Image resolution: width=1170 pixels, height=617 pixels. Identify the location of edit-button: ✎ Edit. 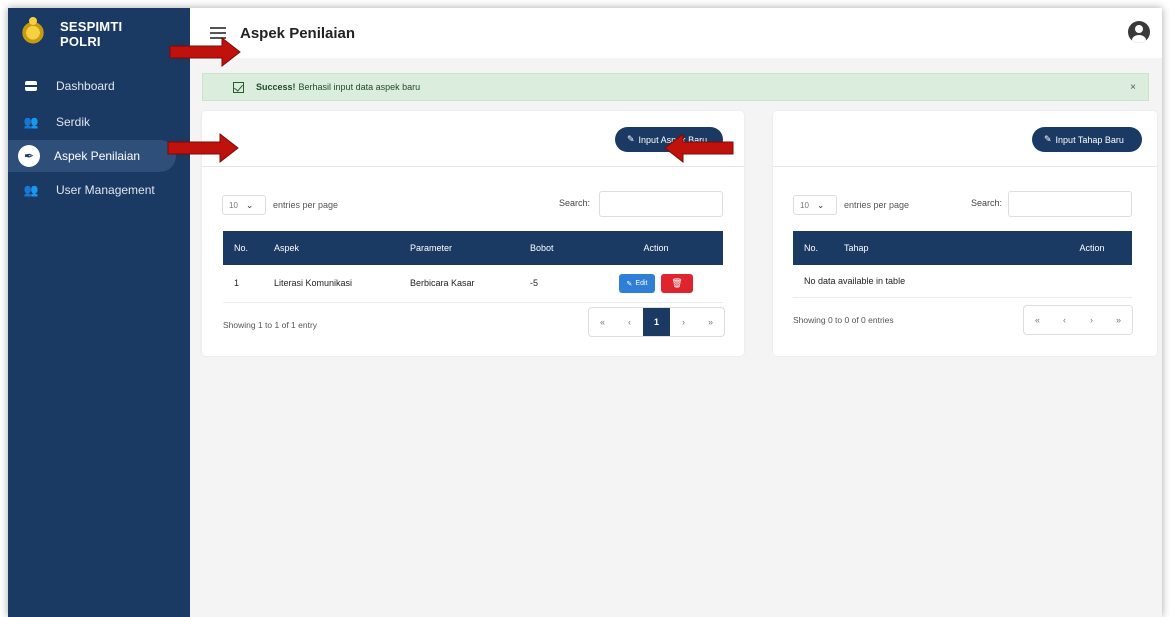
(637, 283).